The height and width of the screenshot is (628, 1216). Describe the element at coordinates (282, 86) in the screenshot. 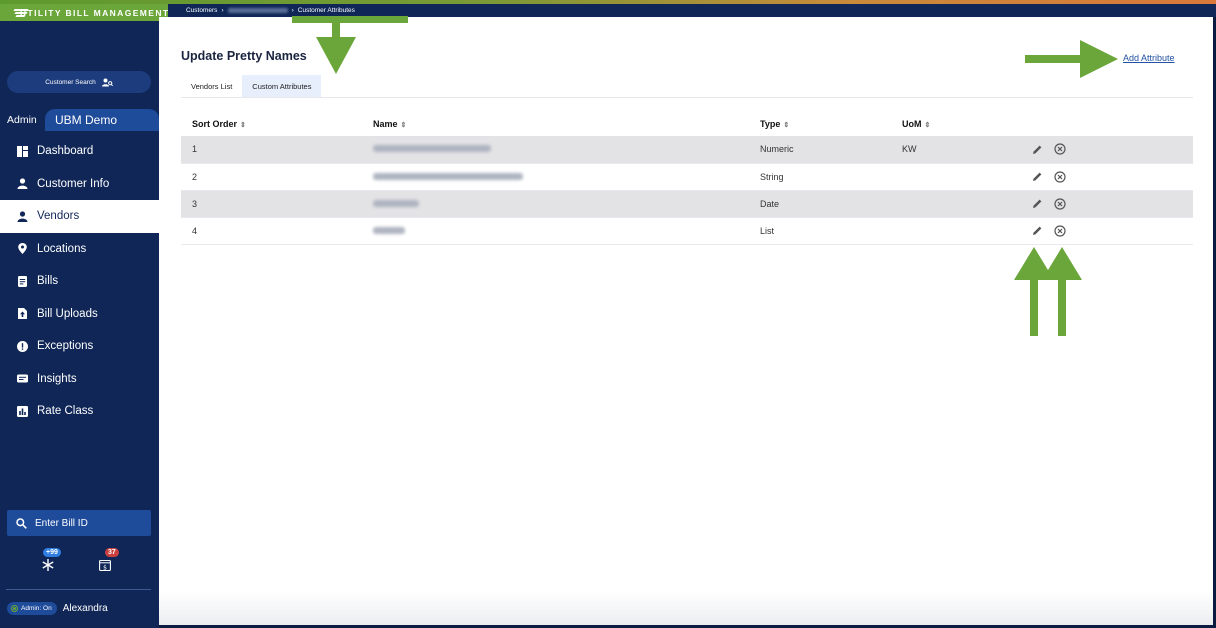

I see `tab-custom-attributes: Custom Attributes` at that location.